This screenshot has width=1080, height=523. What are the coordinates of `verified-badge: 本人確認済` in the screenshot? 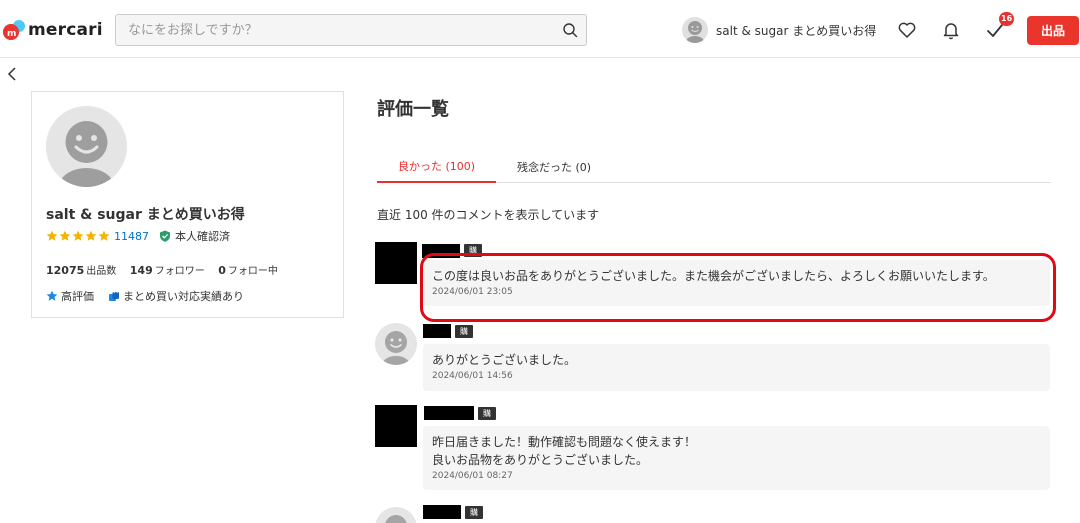 It's located at (194, 236).